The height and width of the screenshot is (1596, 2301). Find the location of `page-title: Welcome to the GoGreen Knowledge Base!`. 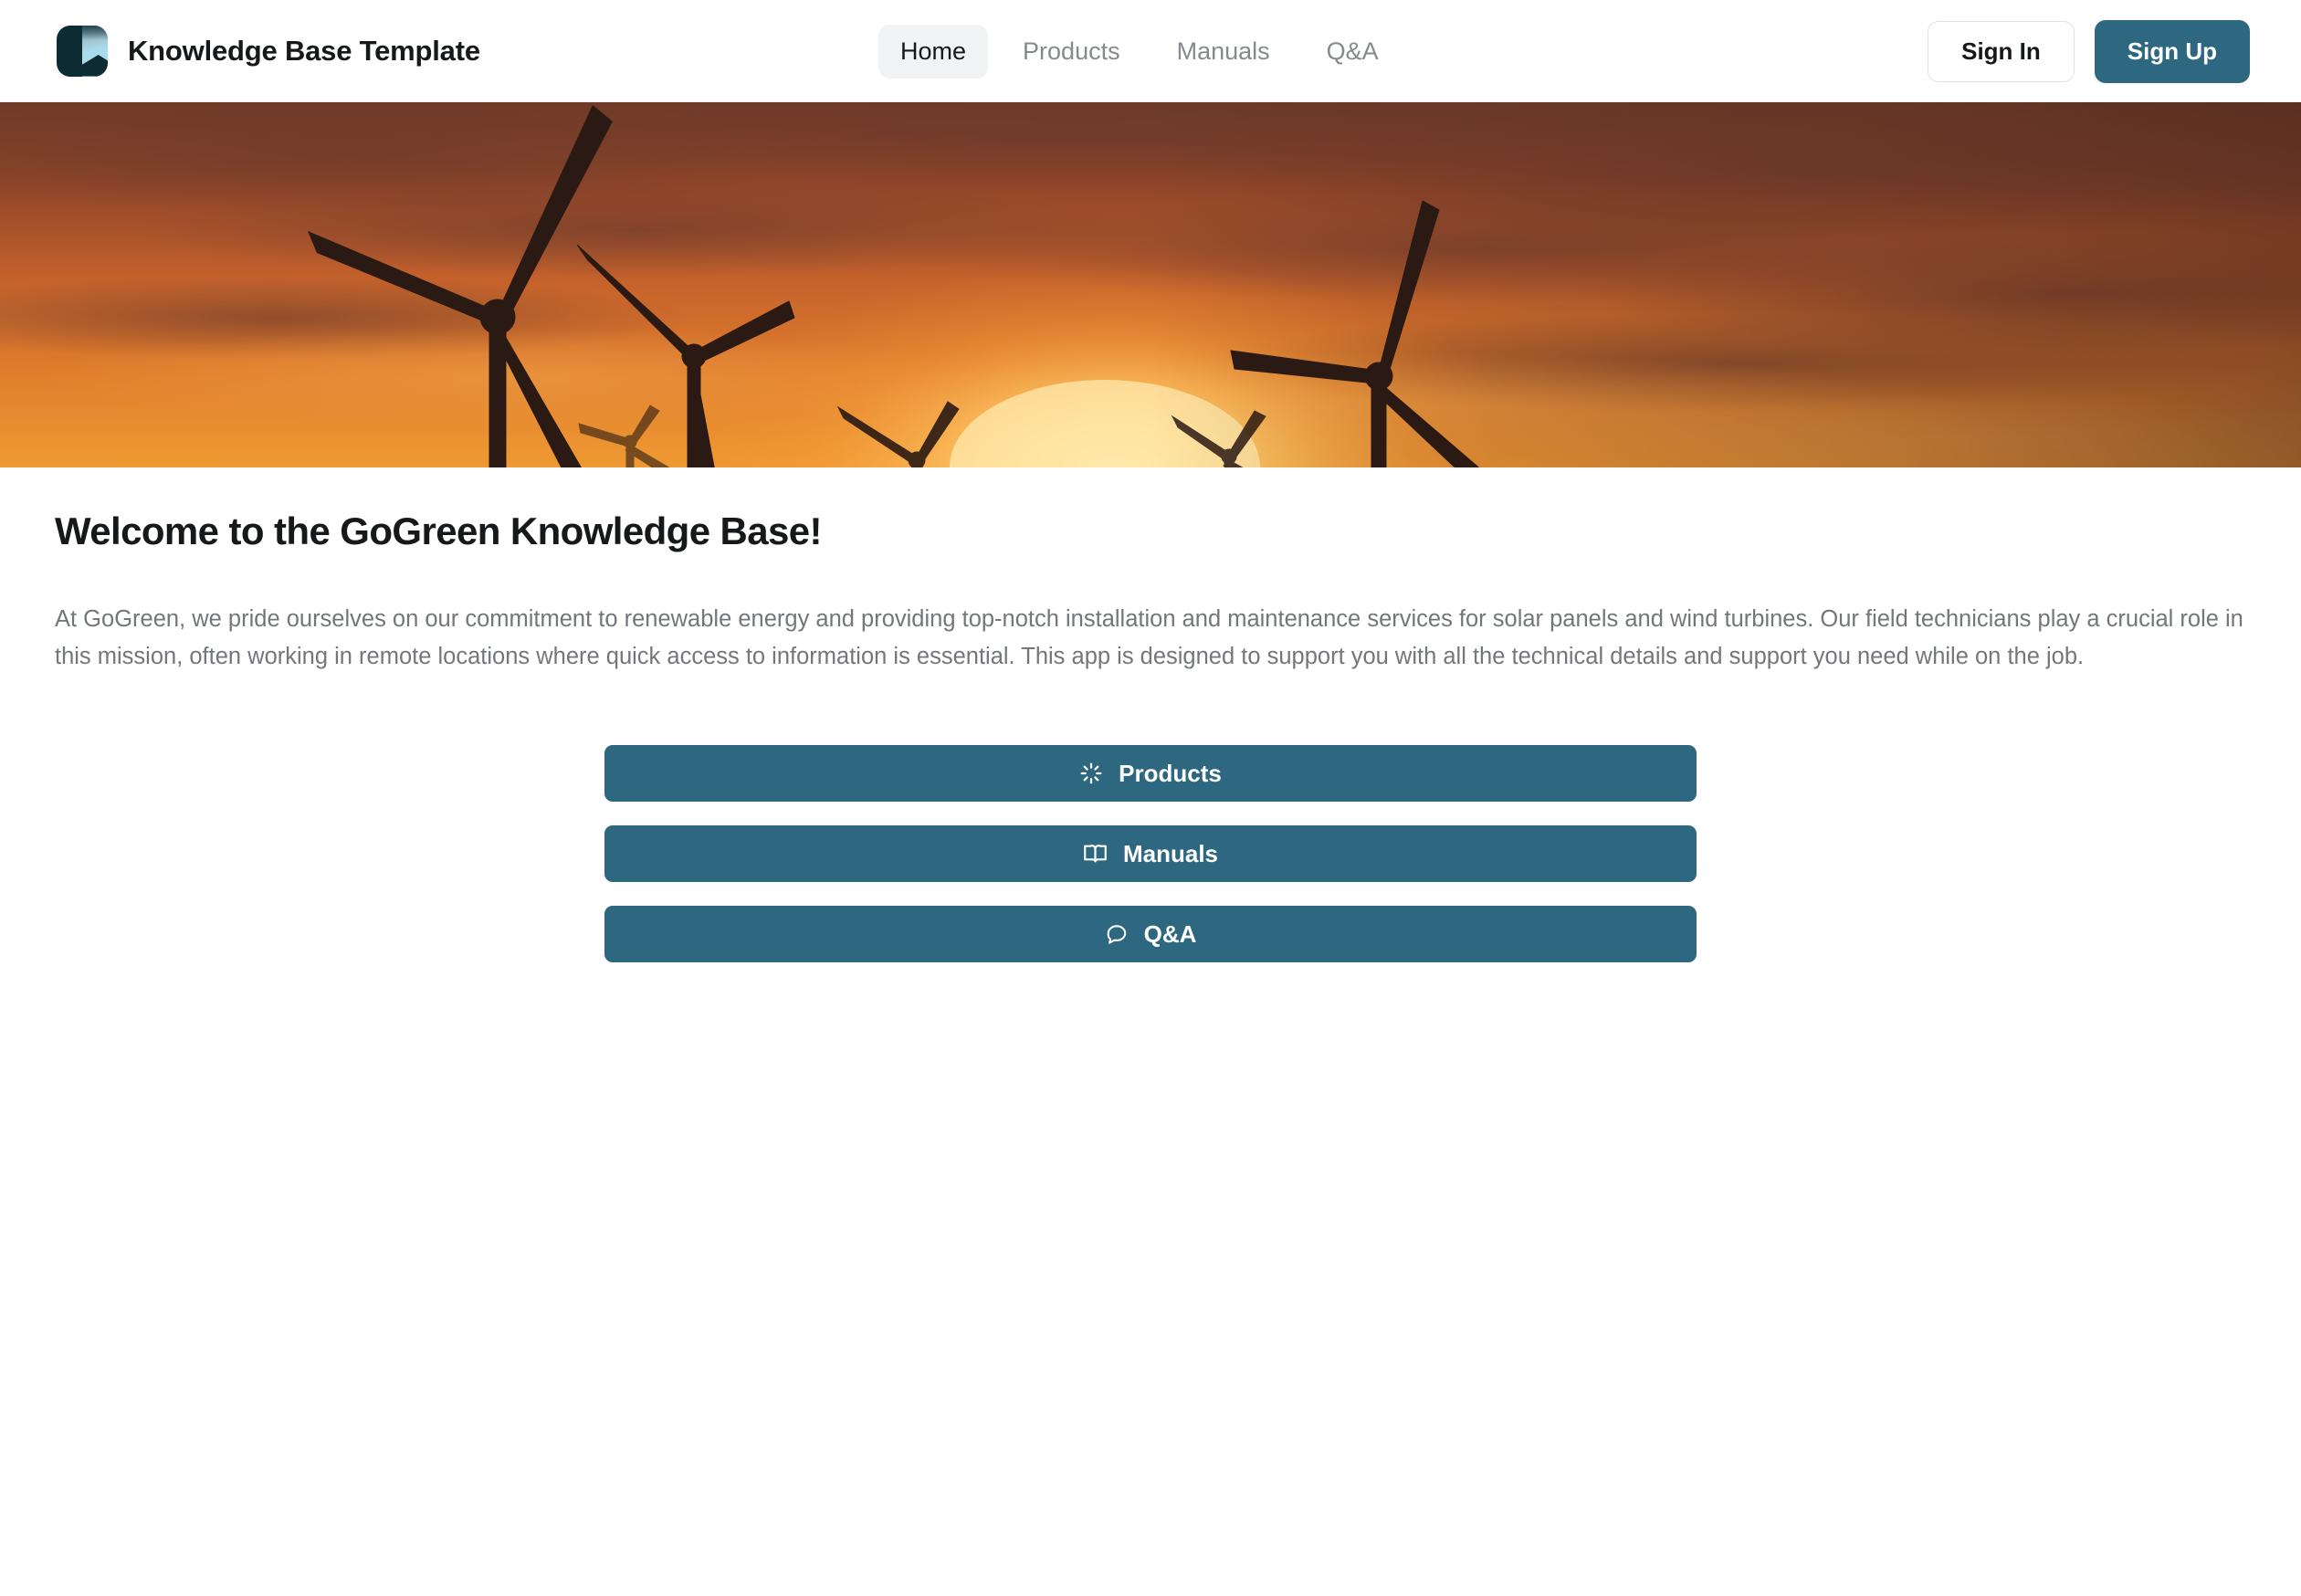

page-title: Welcome to the GoGreen Knowledge Base! is located at coordinates (439, 531).